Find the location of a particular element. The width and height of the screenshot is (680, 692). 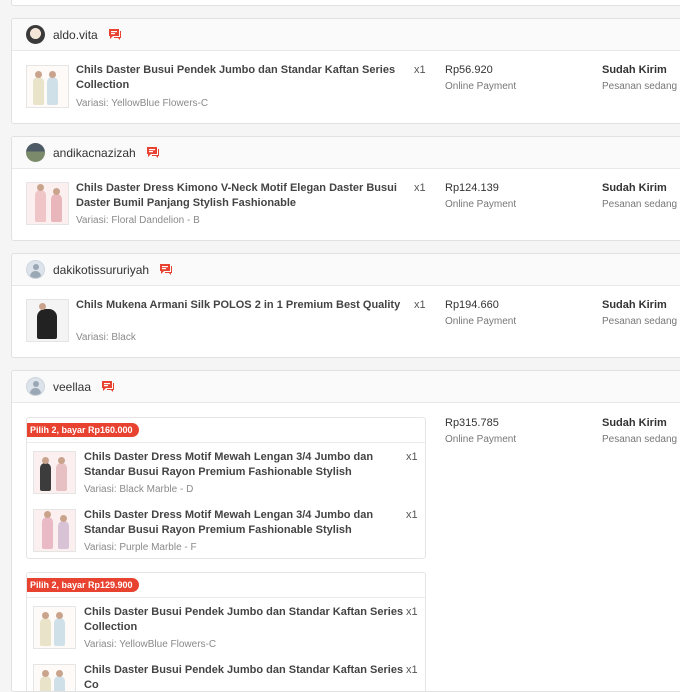

buyer-username: veellaa is located at coordinates (72, 387).